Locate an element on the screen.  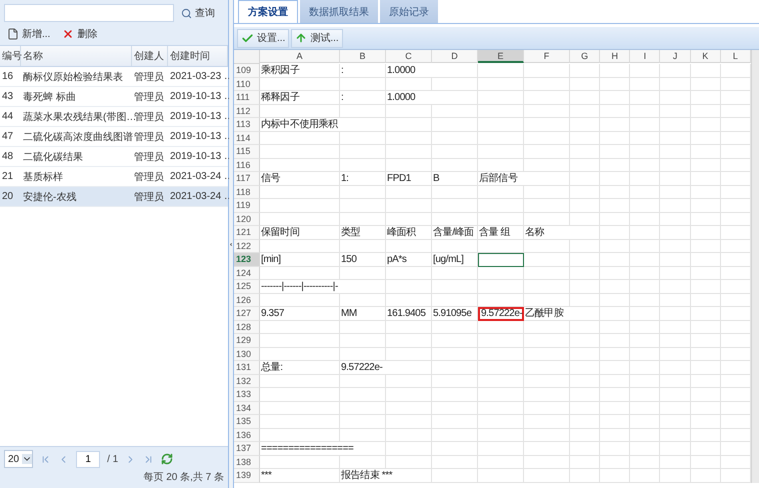
column-header: I is located at coordinates (645, 56).